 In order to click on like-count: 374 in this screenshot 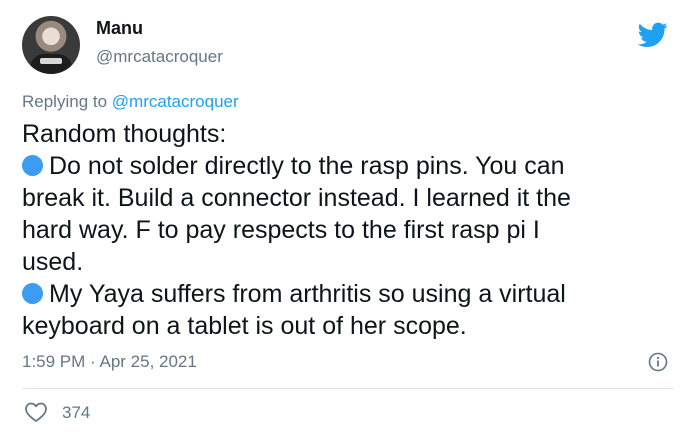, I will do `click(76, 412)`.